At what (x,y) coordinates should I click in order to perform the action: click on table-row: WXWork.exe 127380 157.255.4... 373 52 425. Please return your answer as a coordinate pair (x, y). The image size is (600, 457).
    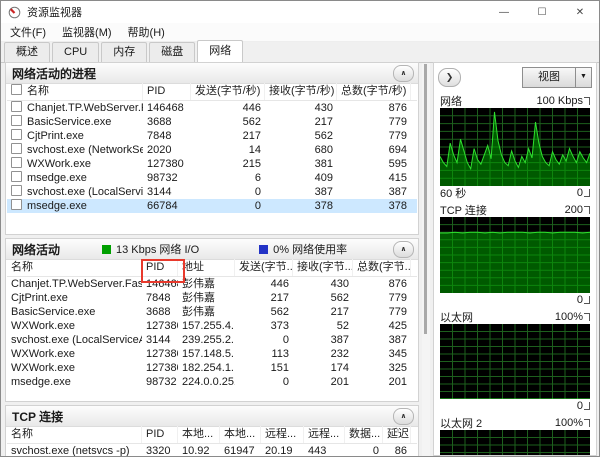
    Looking at the image, I should click on (212, 326).